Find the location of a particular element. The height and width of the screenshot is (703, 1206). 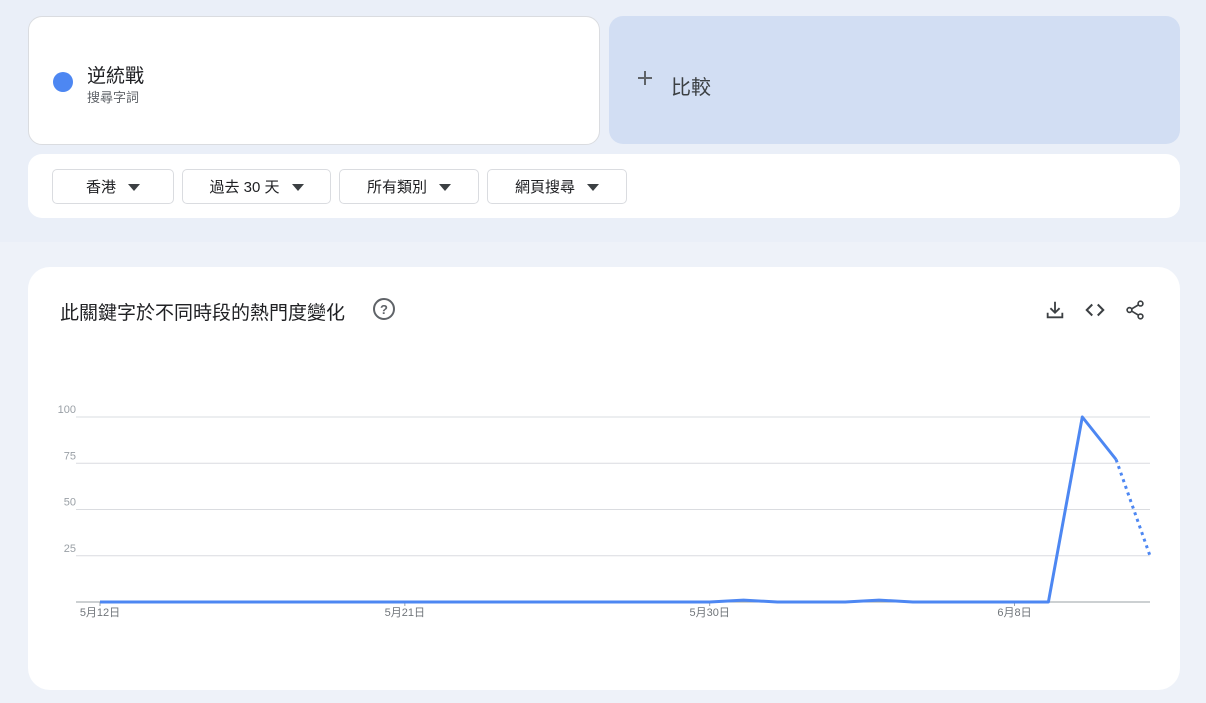

x-tick-label: 6月8日 is located at coordinates (1014, 613).